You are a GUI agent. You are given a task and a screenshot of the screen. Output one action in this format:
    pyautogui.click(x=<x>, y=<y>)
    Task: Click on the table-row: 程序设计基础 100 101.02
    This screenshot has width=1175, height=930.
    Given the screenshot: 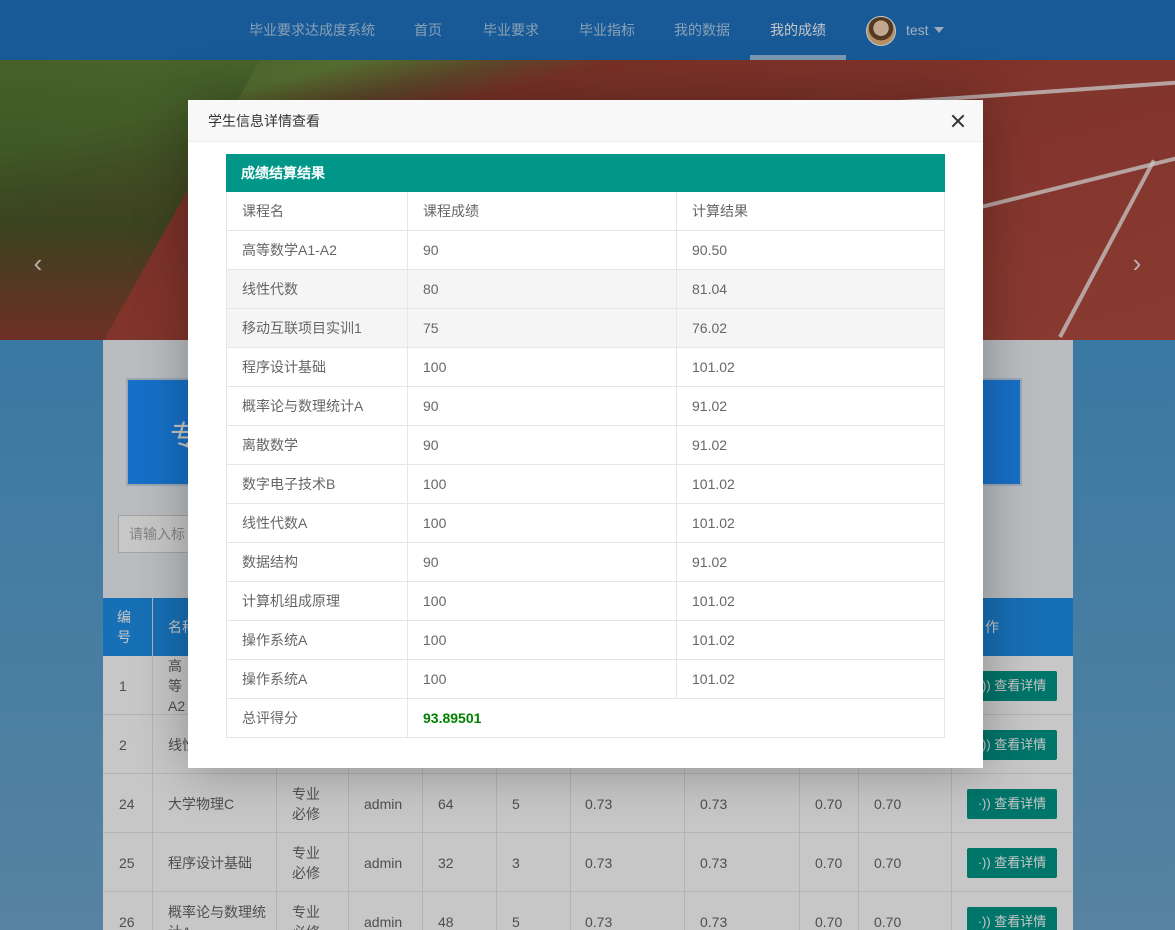 What is the action you would take?
    pyautogui.click(x=585, y=367)
    